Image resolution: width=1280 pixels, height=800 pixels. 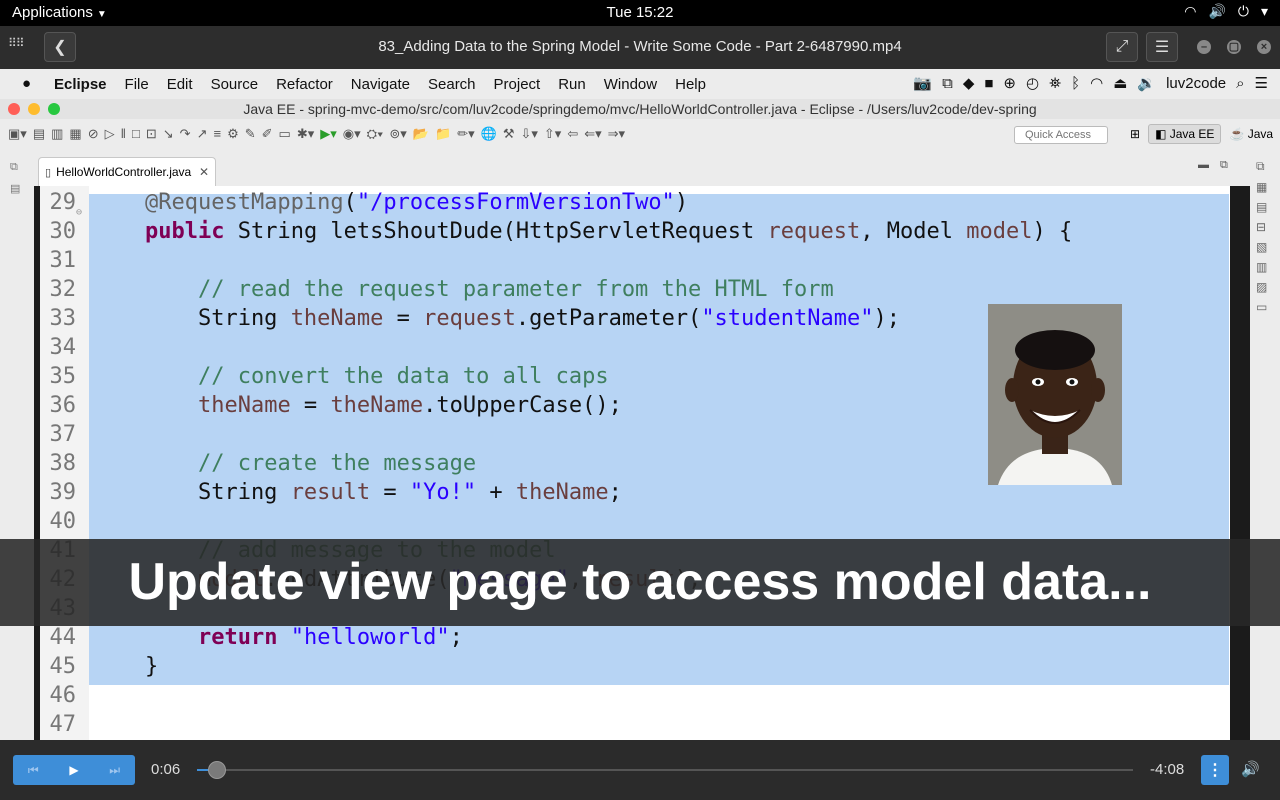 I want to click on user-name: luv2code, so click(x=1196, y=83).